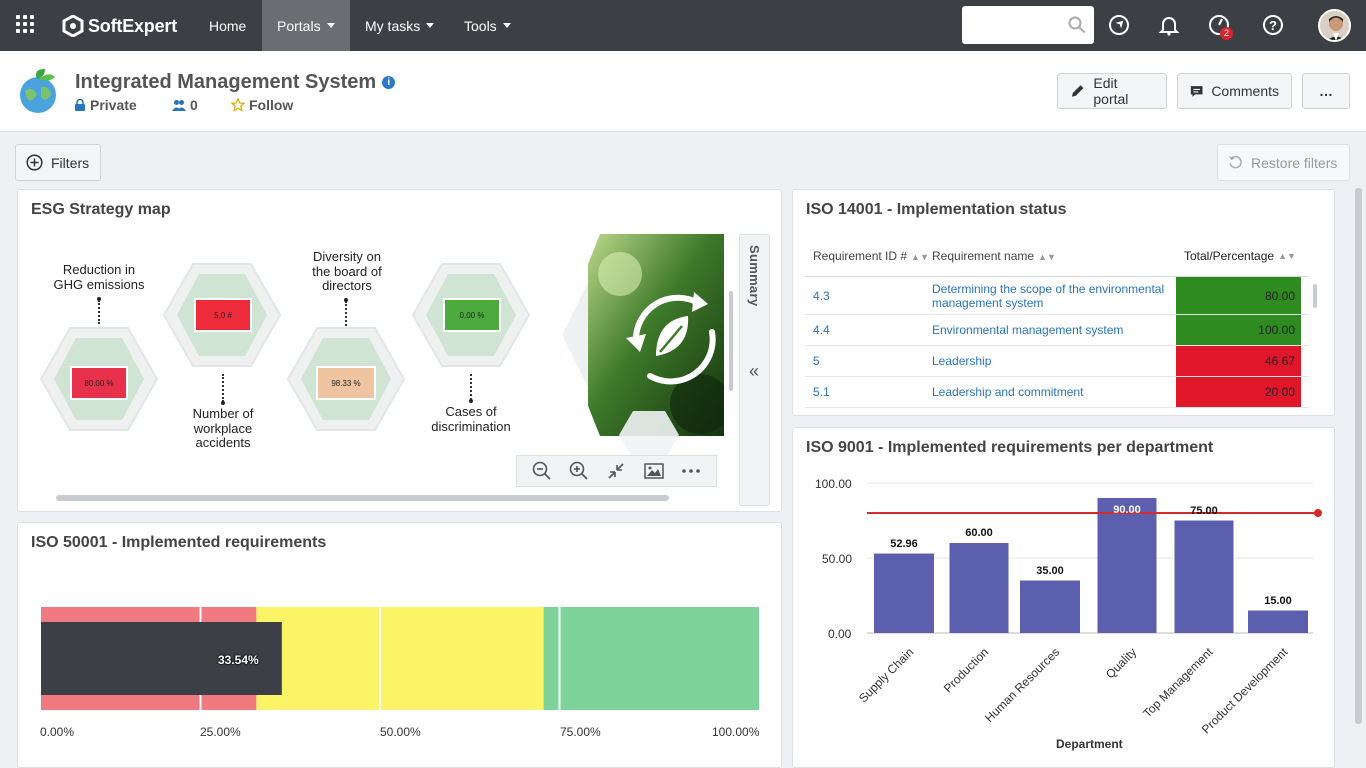  What do you see at coordinates (837, 559) in the screenshot?
I see `y-tick-50: 50.00` at bounding box center [837, 559].